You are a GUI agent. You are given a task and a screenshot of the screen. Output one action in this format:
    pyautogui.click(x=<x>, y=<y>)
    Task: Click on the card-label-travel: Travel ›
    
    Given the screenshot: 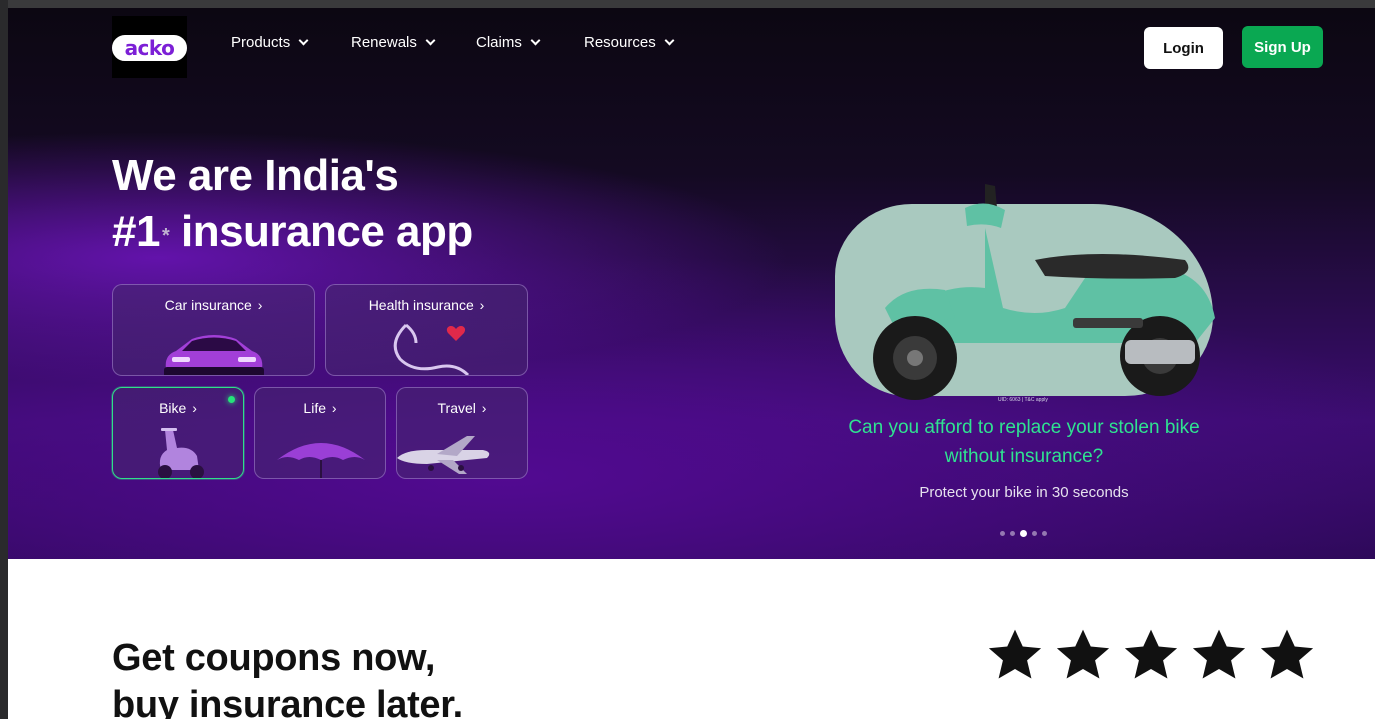 What is the action you would take?
    pyautogui.click(x=462, y=408)
    